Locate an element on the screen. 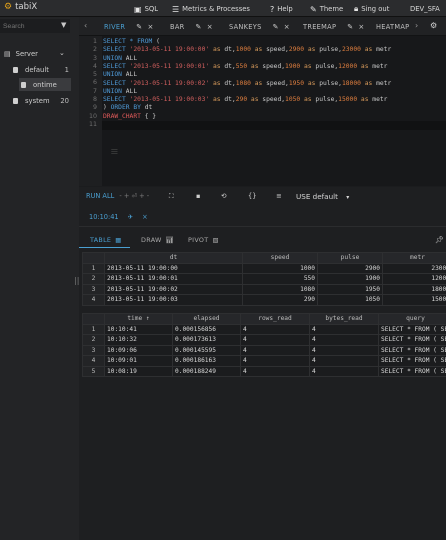 Image resolution: width=446 pixels, height=540 pixels. table-row: 3 2013-05-11 19:00:02 1080 1950 18000 is located at coordinates (264, 289).